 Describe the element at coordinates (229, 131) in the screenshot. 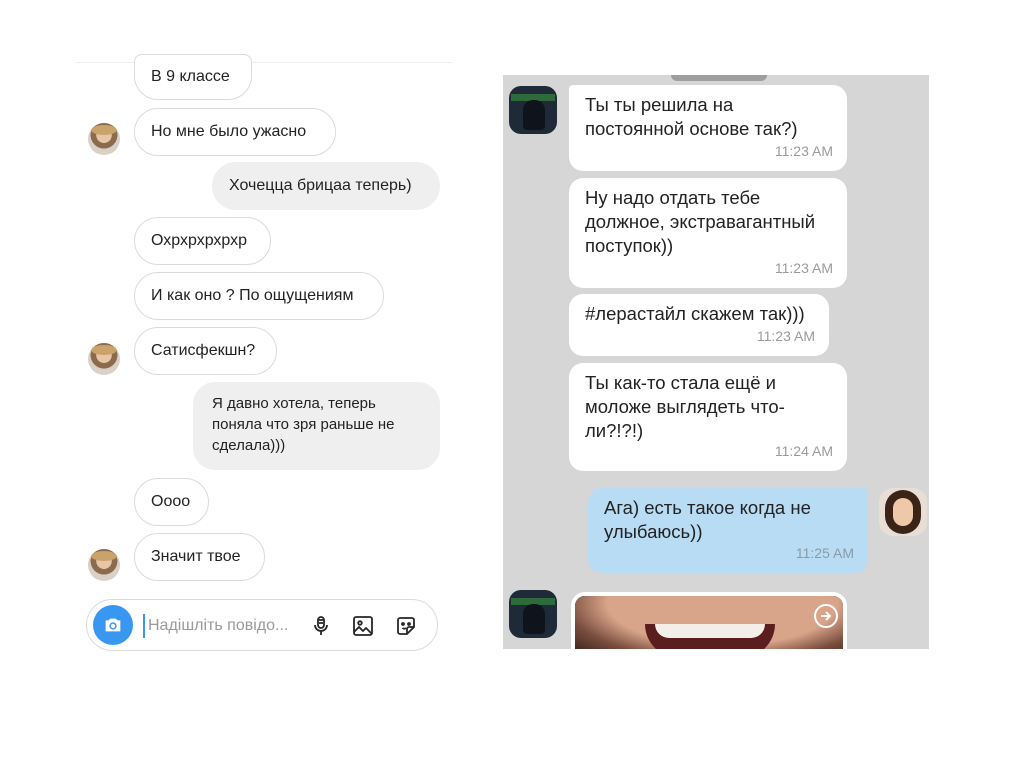

I see `message-text: Но мне было ужасно` at that location.